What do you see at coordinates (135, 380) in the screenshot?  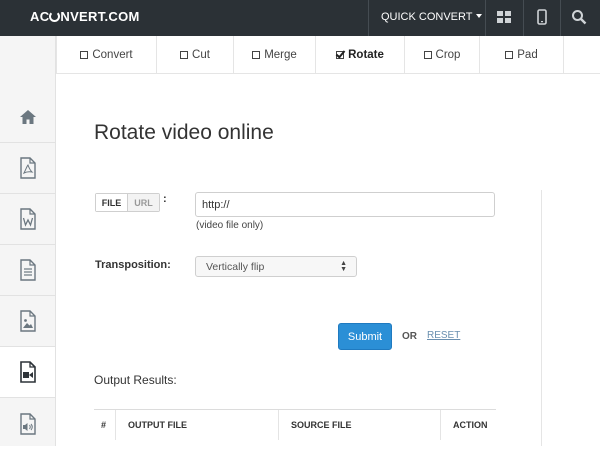 I see `output-results-label: Output Results:` at bounding box center [135, 380].